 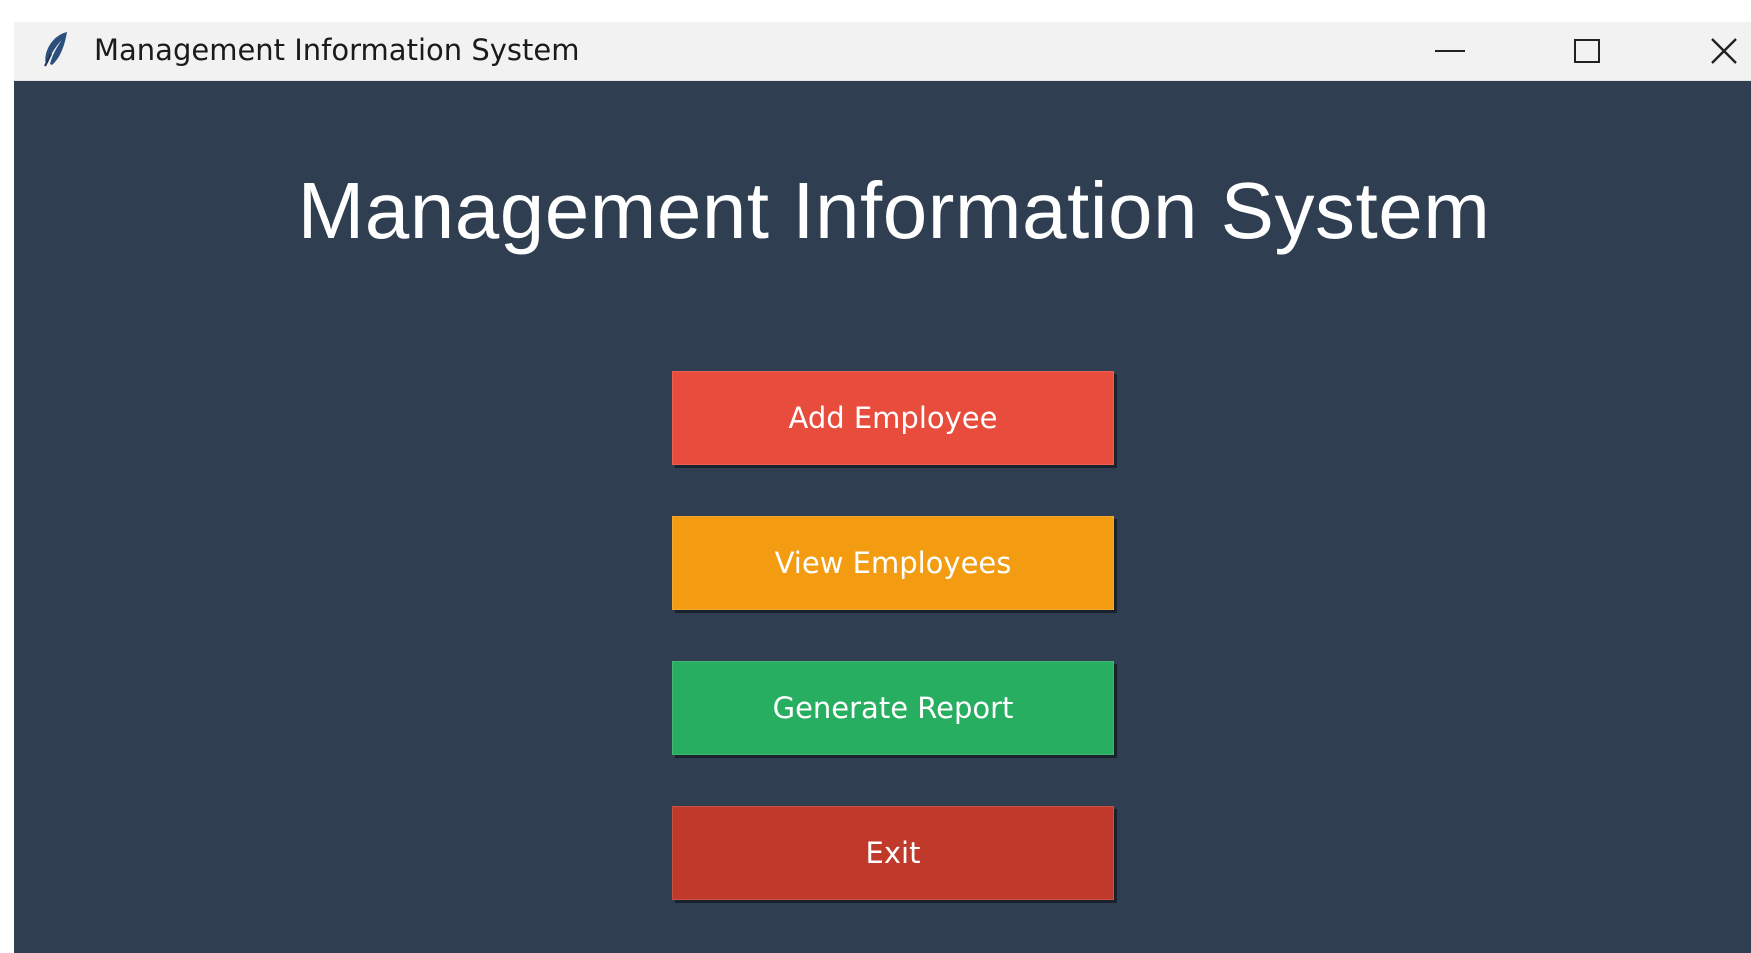 I want to click on maximize-button, so click(x=1587, y=51).